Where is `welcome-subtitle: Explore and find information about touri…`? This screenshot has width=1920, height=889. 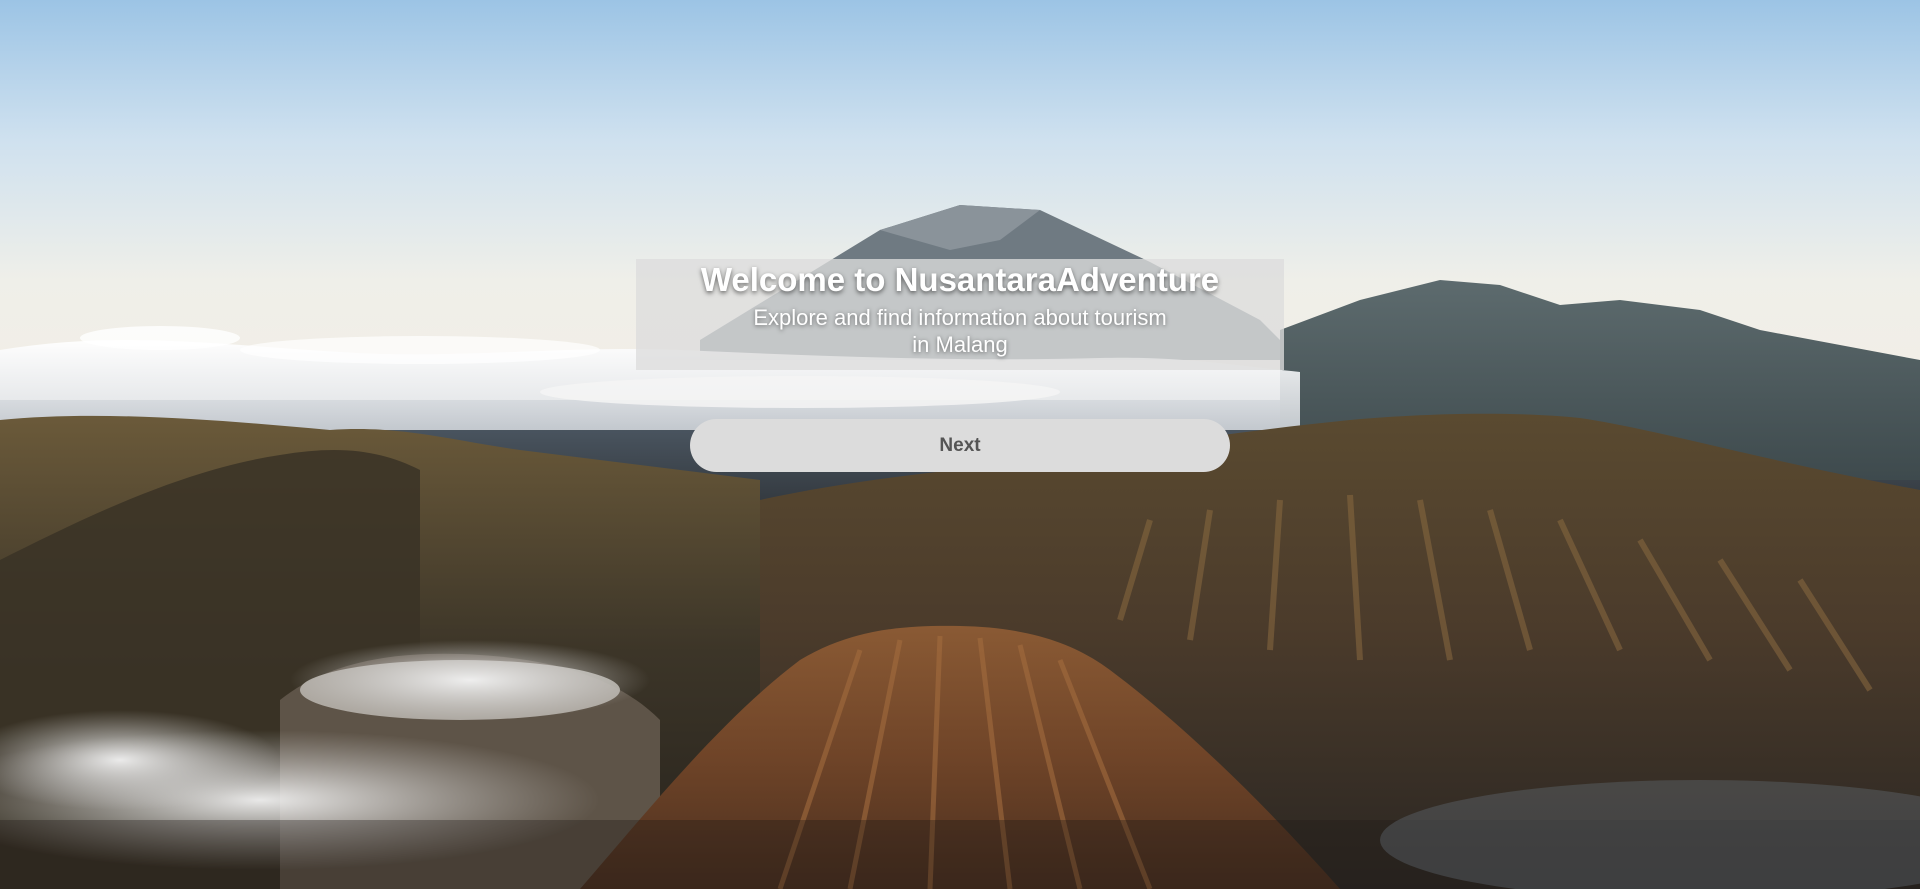
welcome-subtitle: Explore and find information about touri… is located at coordinates (960, 331).